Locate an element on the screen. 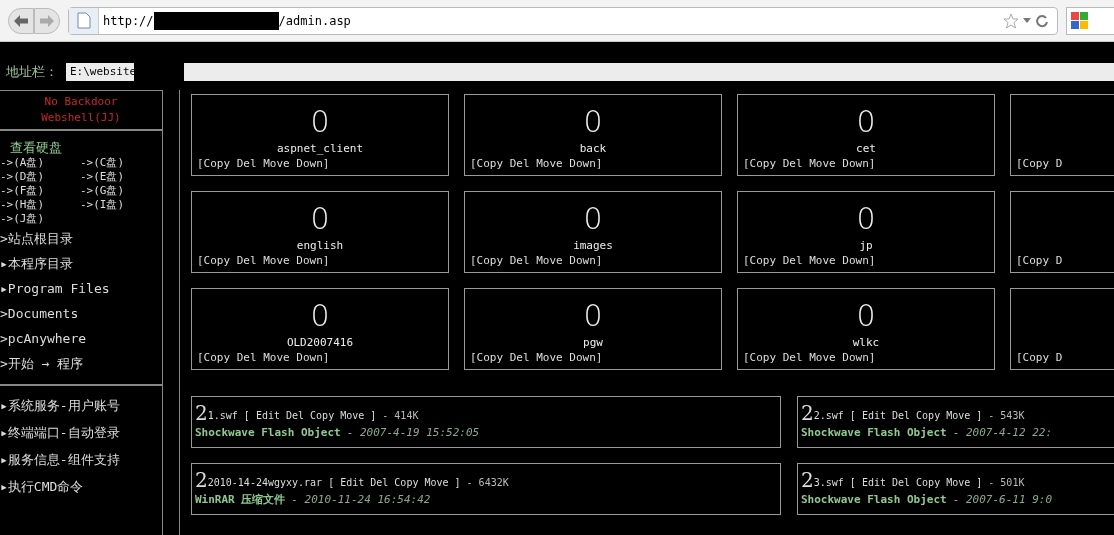  search-engine-button is located at coordinates (1090, 20).